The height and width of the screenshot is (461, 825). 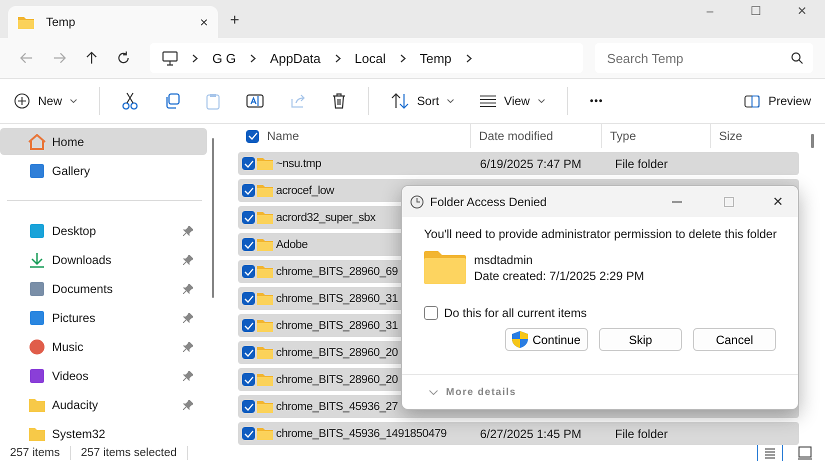 What do you see at coordinates (299, 164) in the screenshot?
I see `file-name: ~nsu.tmp` at bounding box center [299, 164].